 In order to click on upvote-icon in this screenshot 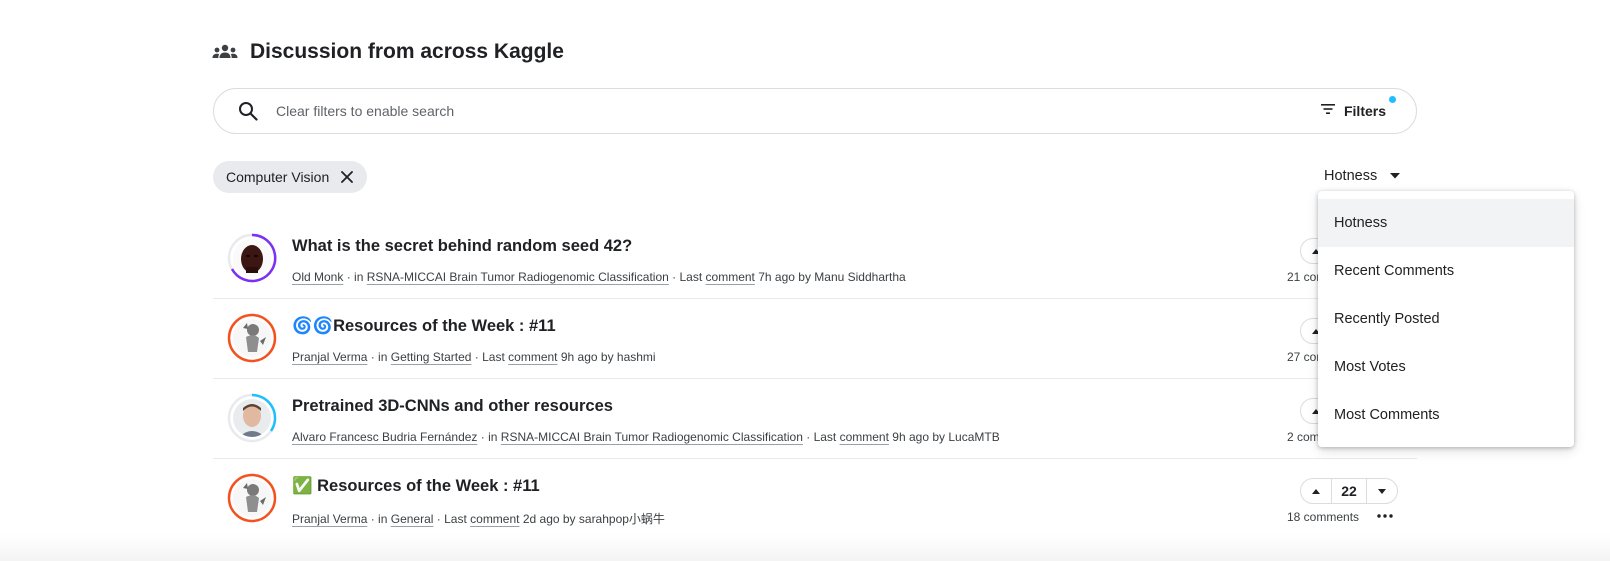, I will do `click(1316, 491)`.